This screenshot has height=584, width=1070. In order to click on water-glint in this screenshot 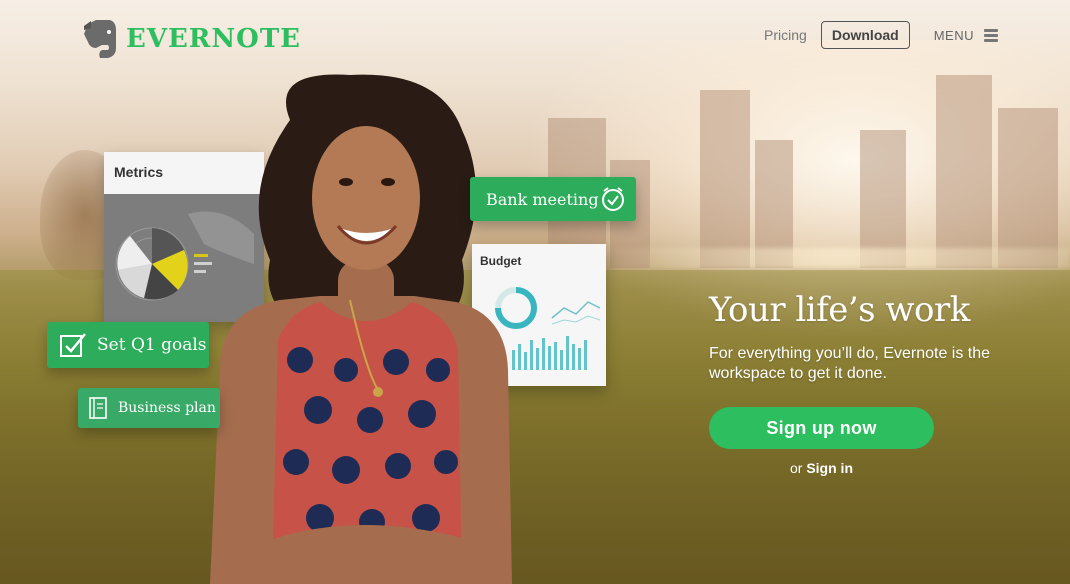, I will do `click(835, 258)`.